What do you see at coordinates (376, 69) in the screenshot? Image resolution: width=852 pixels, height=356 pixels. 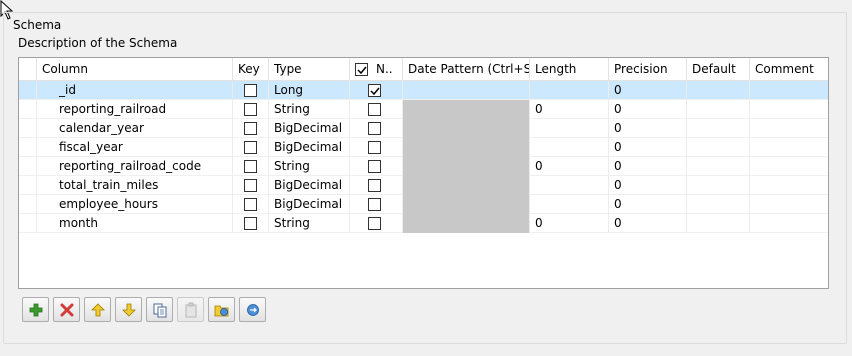 I see `column-header-nullable: N..` at bounding box center [376, 69].